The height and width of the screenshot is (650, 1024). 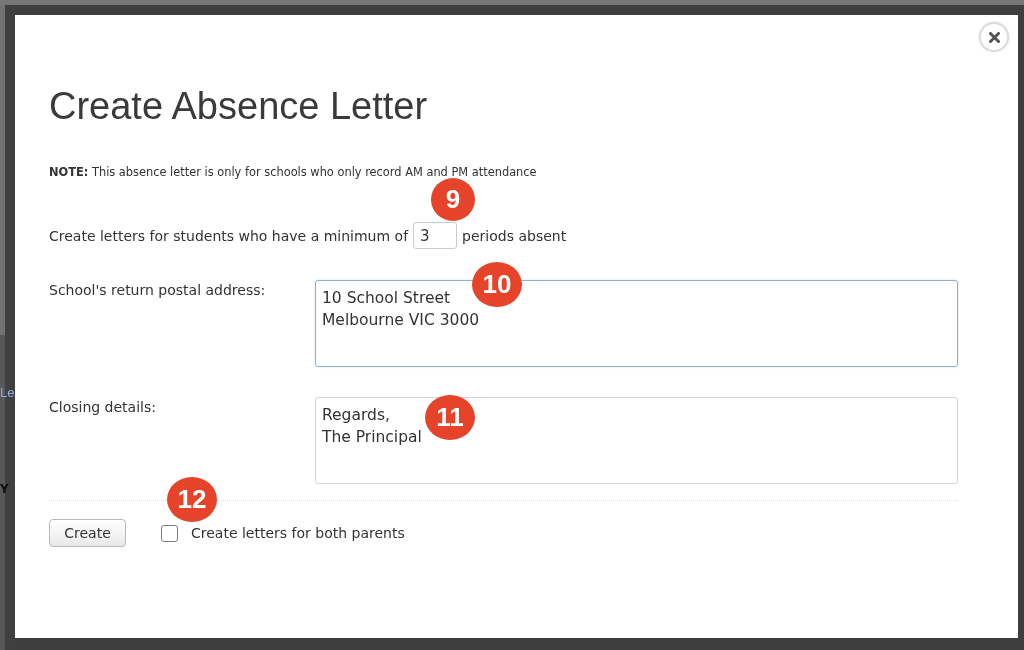 What do you see at coordinates (102, 407) in the screenshot?
I see `field-label: Closing details:` at bounding box center [102, 407].